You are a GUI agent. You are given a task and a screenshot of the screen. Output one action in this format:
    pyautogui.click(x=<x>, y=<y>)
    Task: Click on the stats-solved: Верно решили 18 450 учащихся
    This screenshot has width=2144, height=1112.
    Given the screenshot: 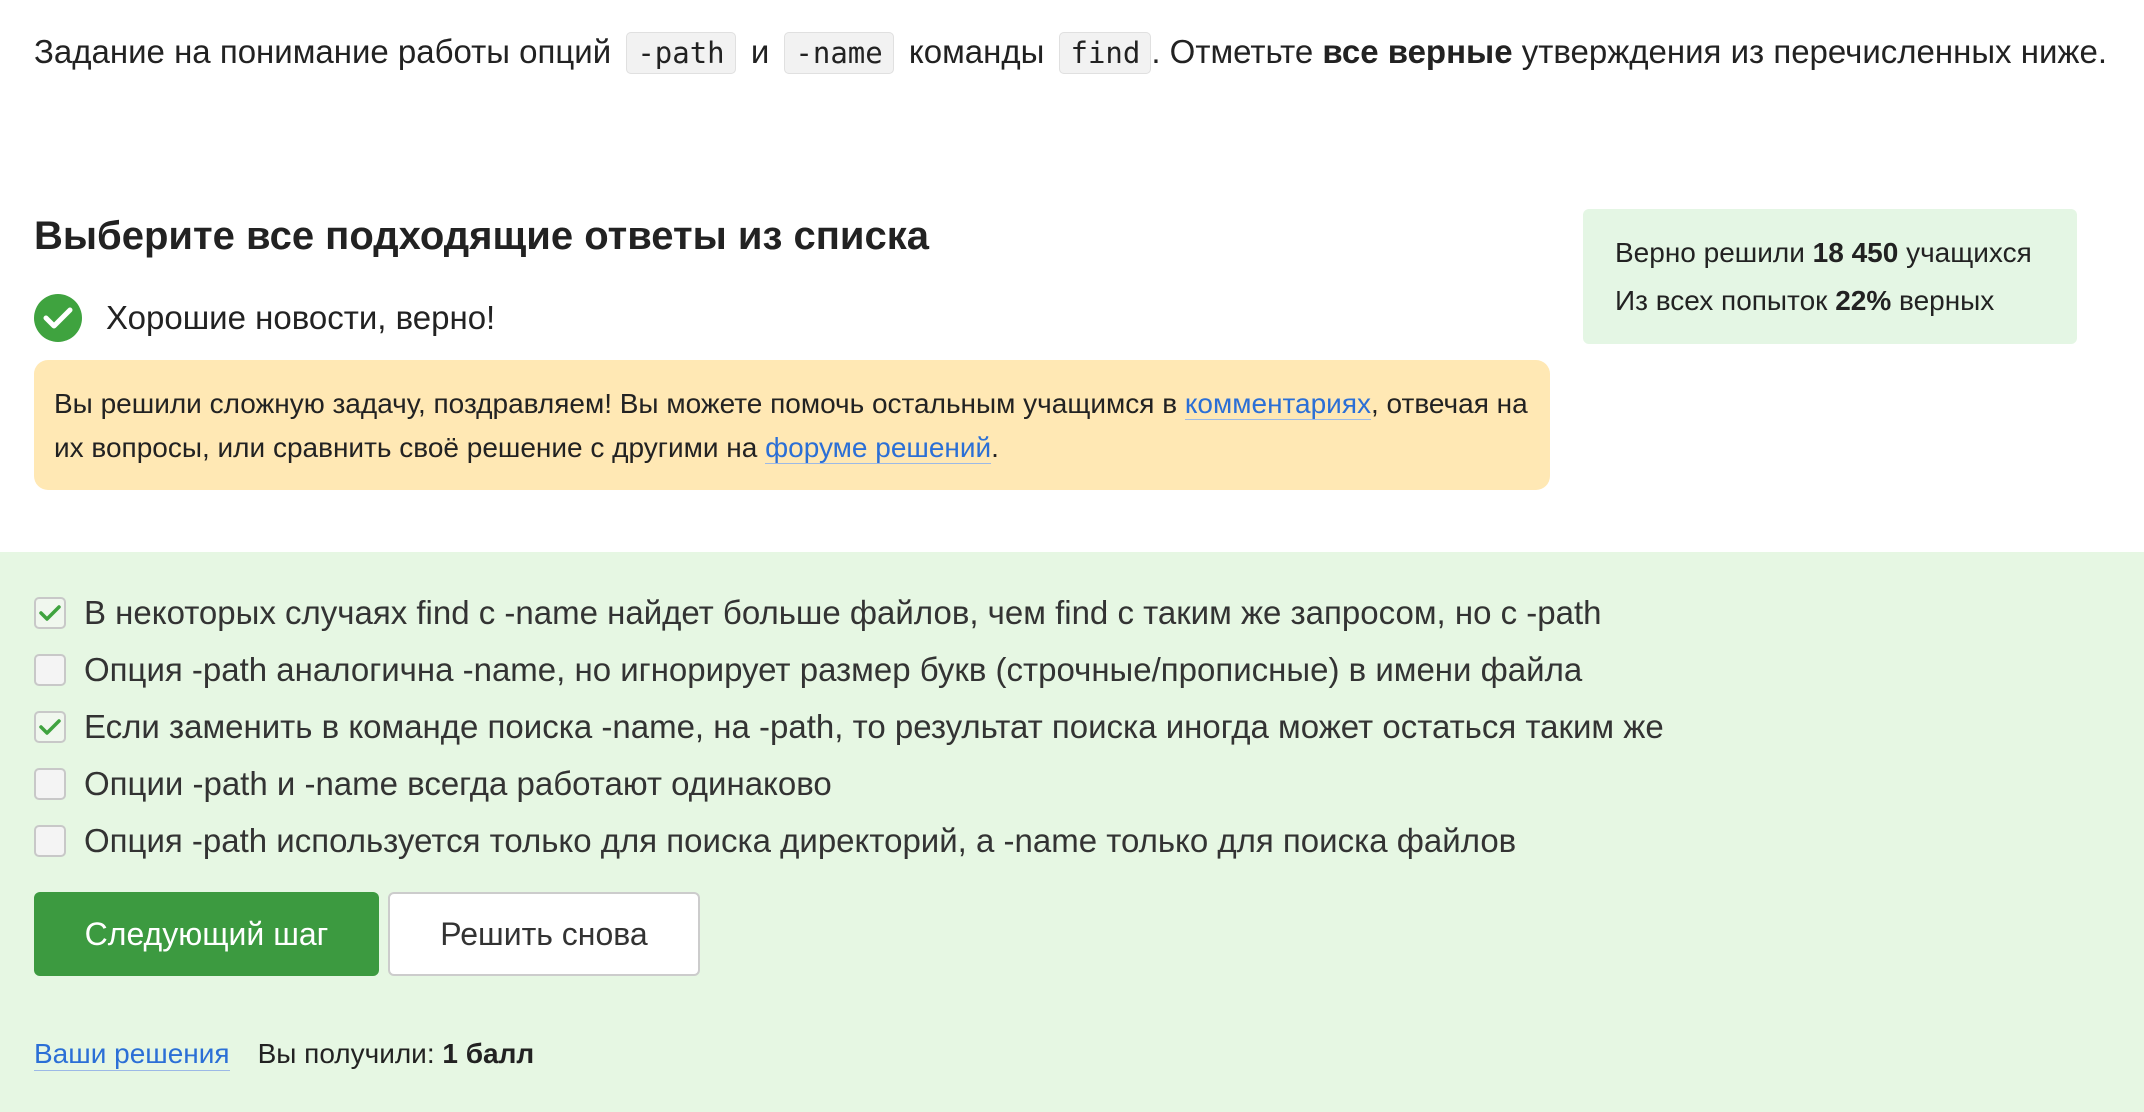 What is the action you would take?
    pyautogui.click(x=1830, y=253)
    